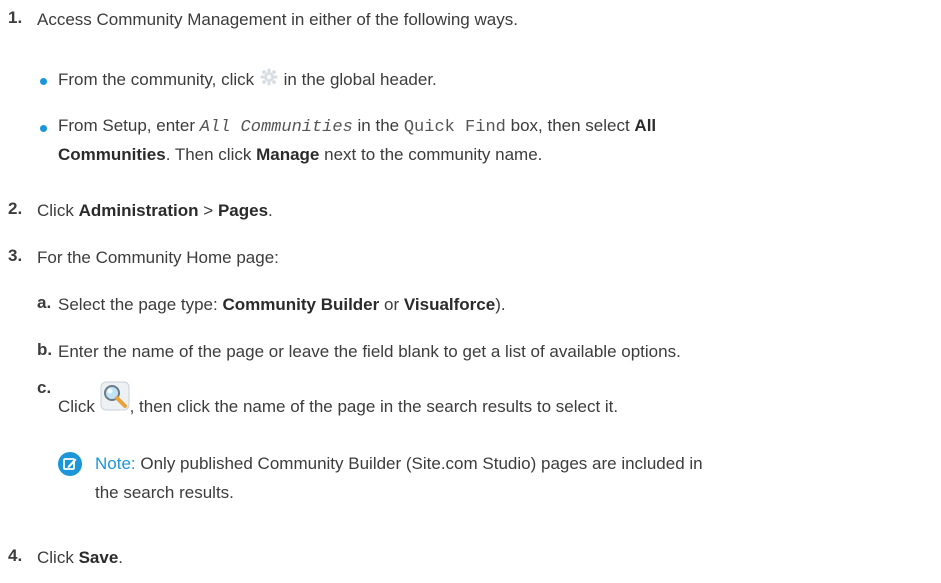 The height and width of the screenshot is (583, 941). What do you see at coordinates (121, 557) in the screenshot?
I see `step-4-post: .` at bounding box center [121, 557].